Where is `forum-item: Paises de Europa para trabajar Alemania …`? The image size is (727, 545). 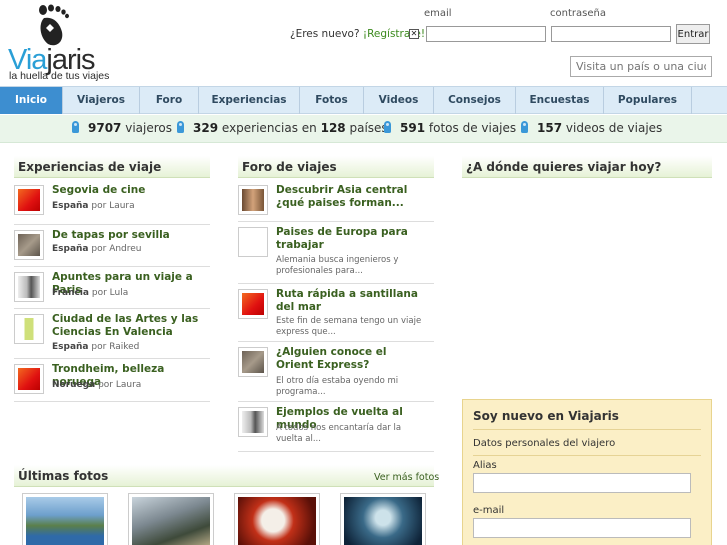
forum-item: Paises de Europa para trabajar Alemania … is located at coordinates (336, 253).